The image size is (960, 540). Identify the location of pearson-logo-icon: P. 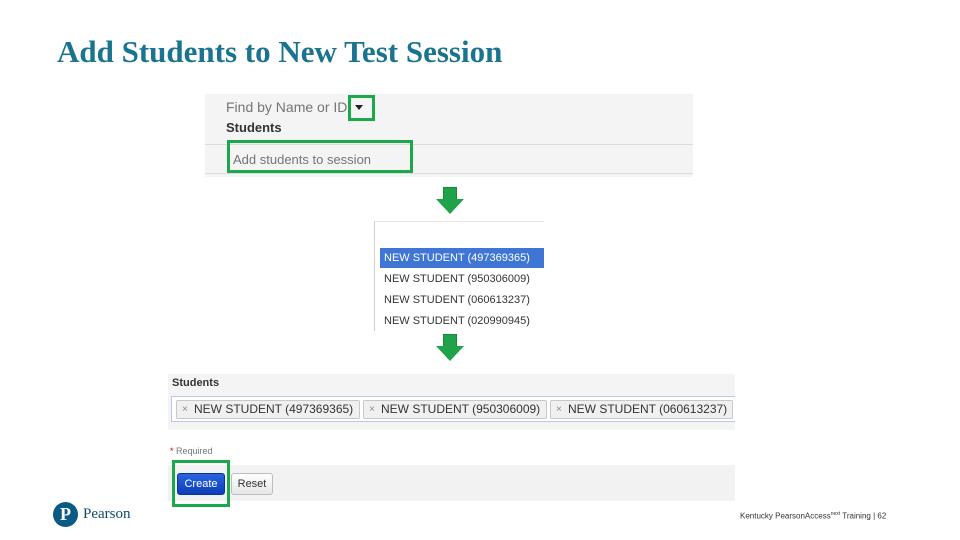
(65, 514).